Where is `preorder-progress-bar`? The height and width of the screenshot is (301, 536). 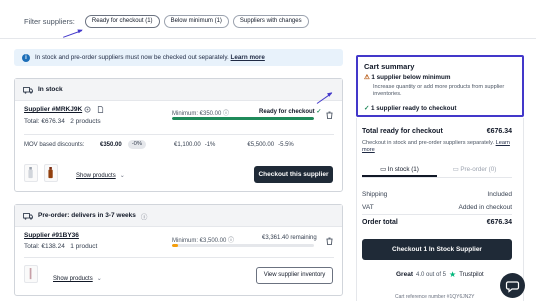
preorder-progress-bar is located at coordinates (243, 245).